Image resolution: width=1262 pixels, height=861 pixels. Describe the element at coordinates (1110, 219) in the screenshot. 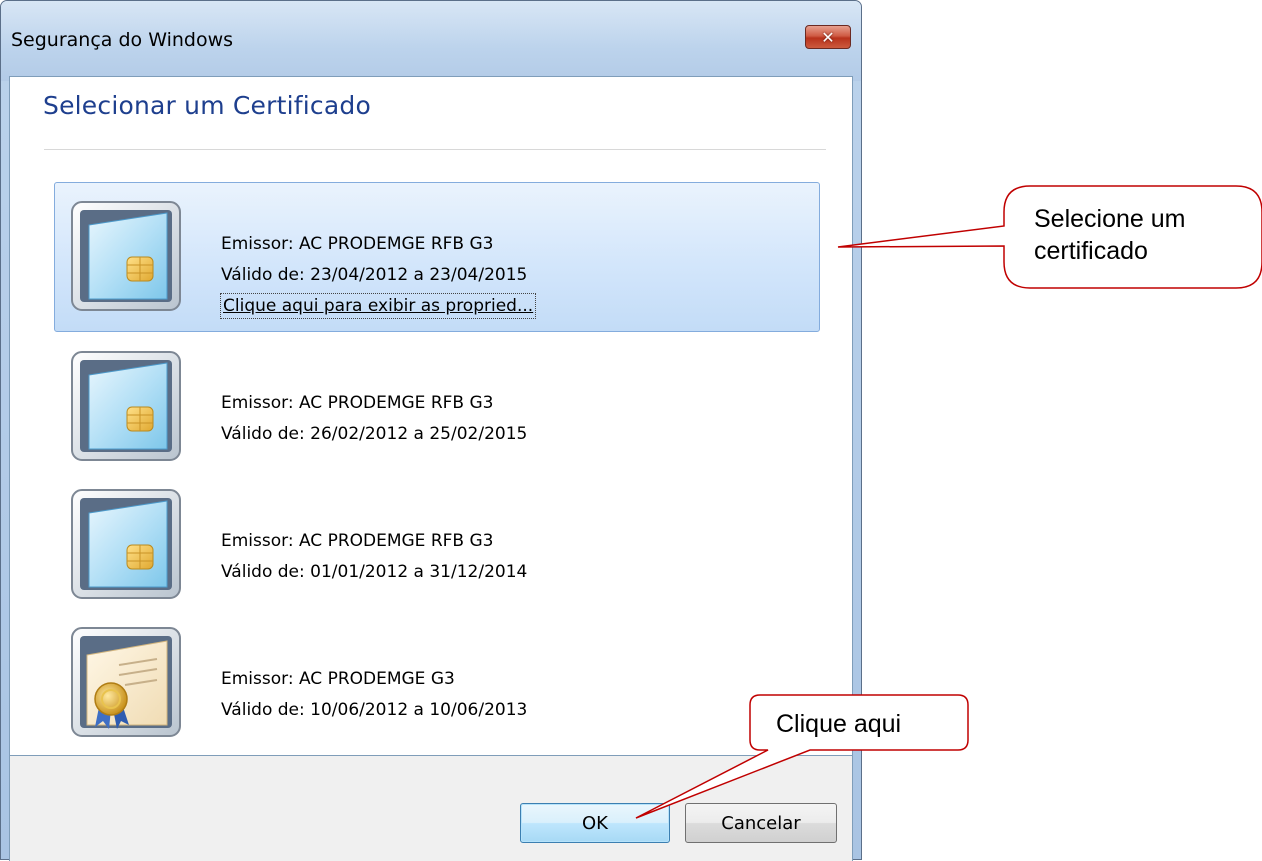

I see `select-callout-line1: Selecione um` at that location.